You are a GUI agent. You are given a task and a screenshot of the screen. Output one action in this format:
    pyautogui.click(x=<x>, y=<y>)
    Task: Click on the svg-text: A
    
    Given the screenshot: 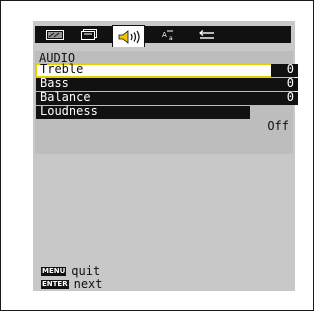 What is the action you would take?
    pyautogui.click(x=164, y=35)
    